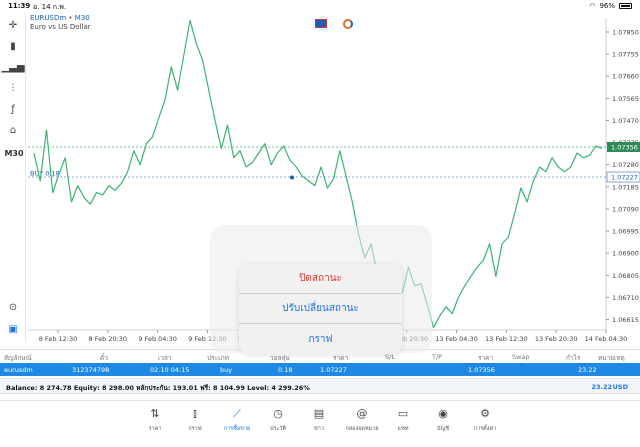 Image resolution: width=640 pixels, height=447 pixels. Describe the element at coordinates (625, 55) in the screenshot. I see `y-tick-label: 1.07755` at that location.